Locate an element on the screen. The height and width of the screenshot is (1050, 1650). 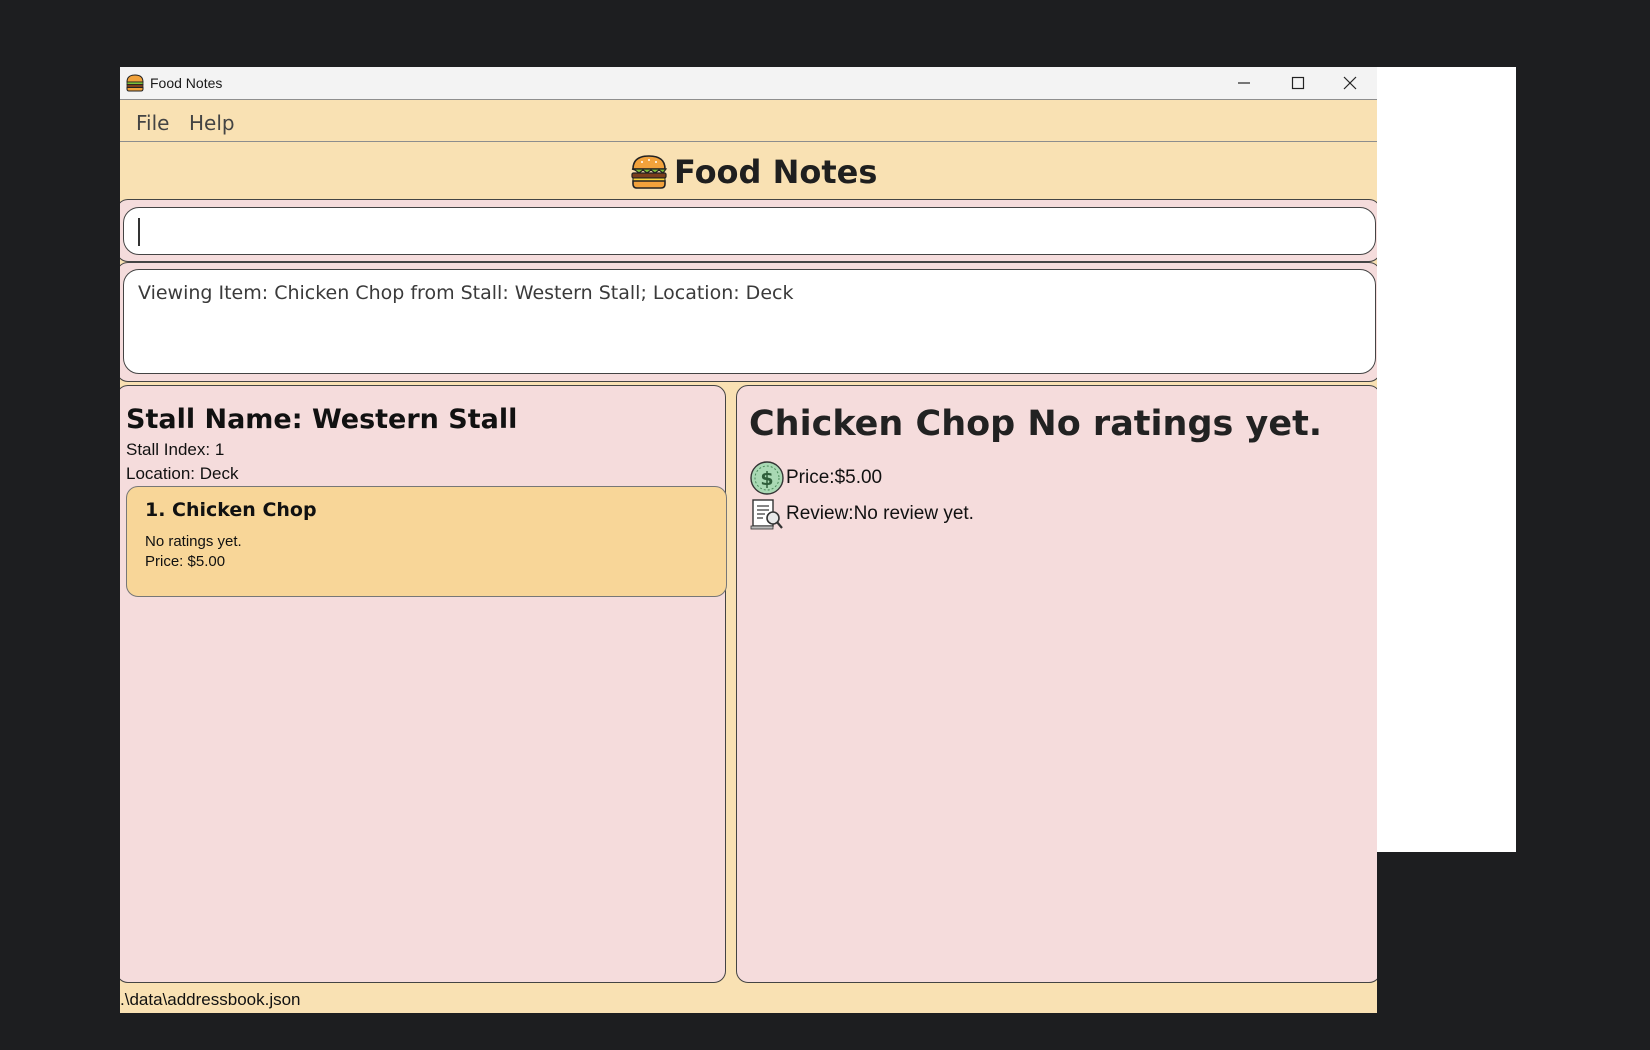
close-icon is located at coordinates (1350, 83).